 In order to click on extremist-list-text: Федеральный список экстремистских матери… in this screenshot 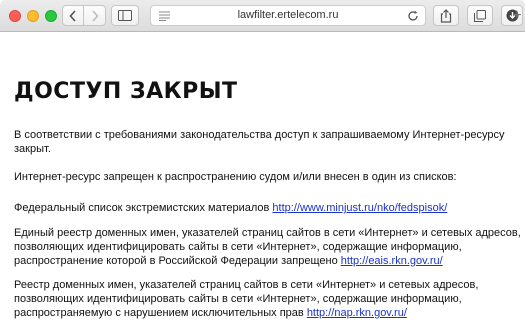, I will do `click(143, 208)`.